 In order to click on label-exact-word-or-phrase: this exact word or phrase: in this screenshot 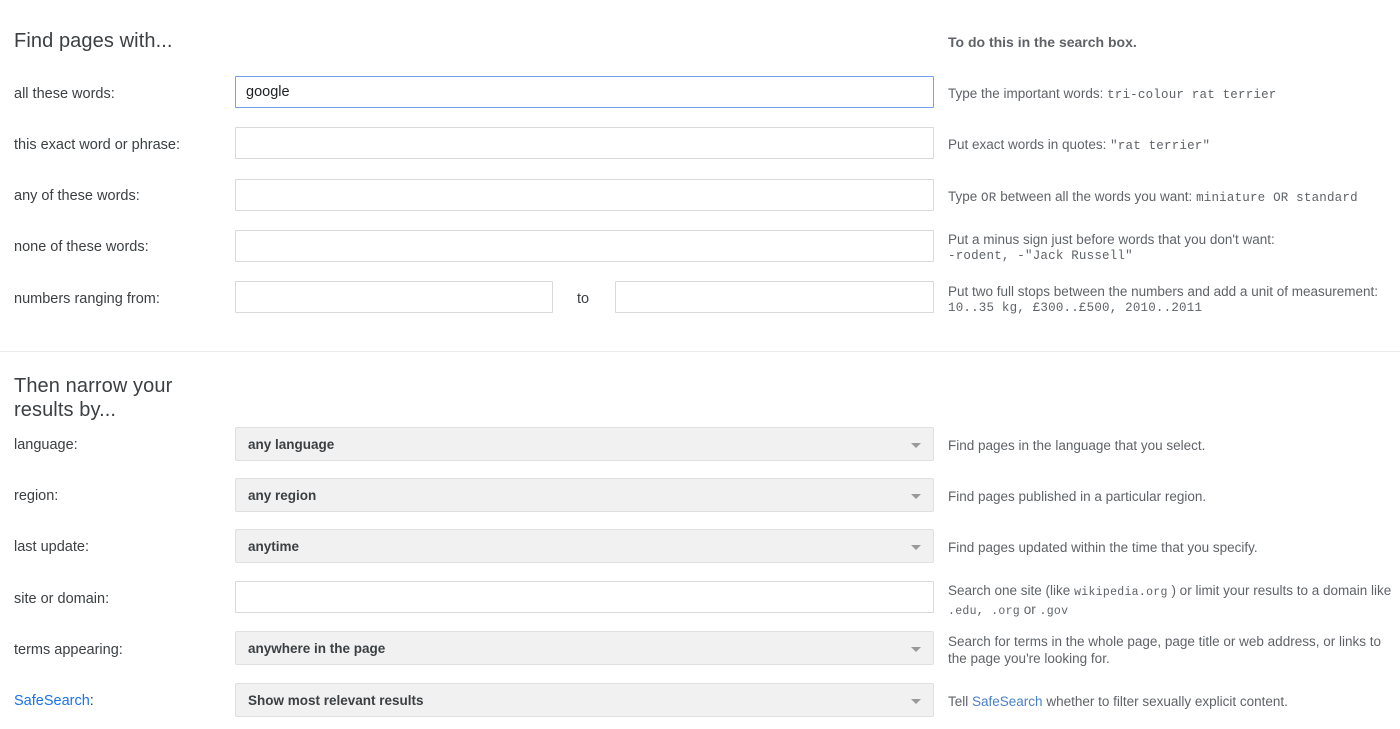, I will do `click(97, 145)`.